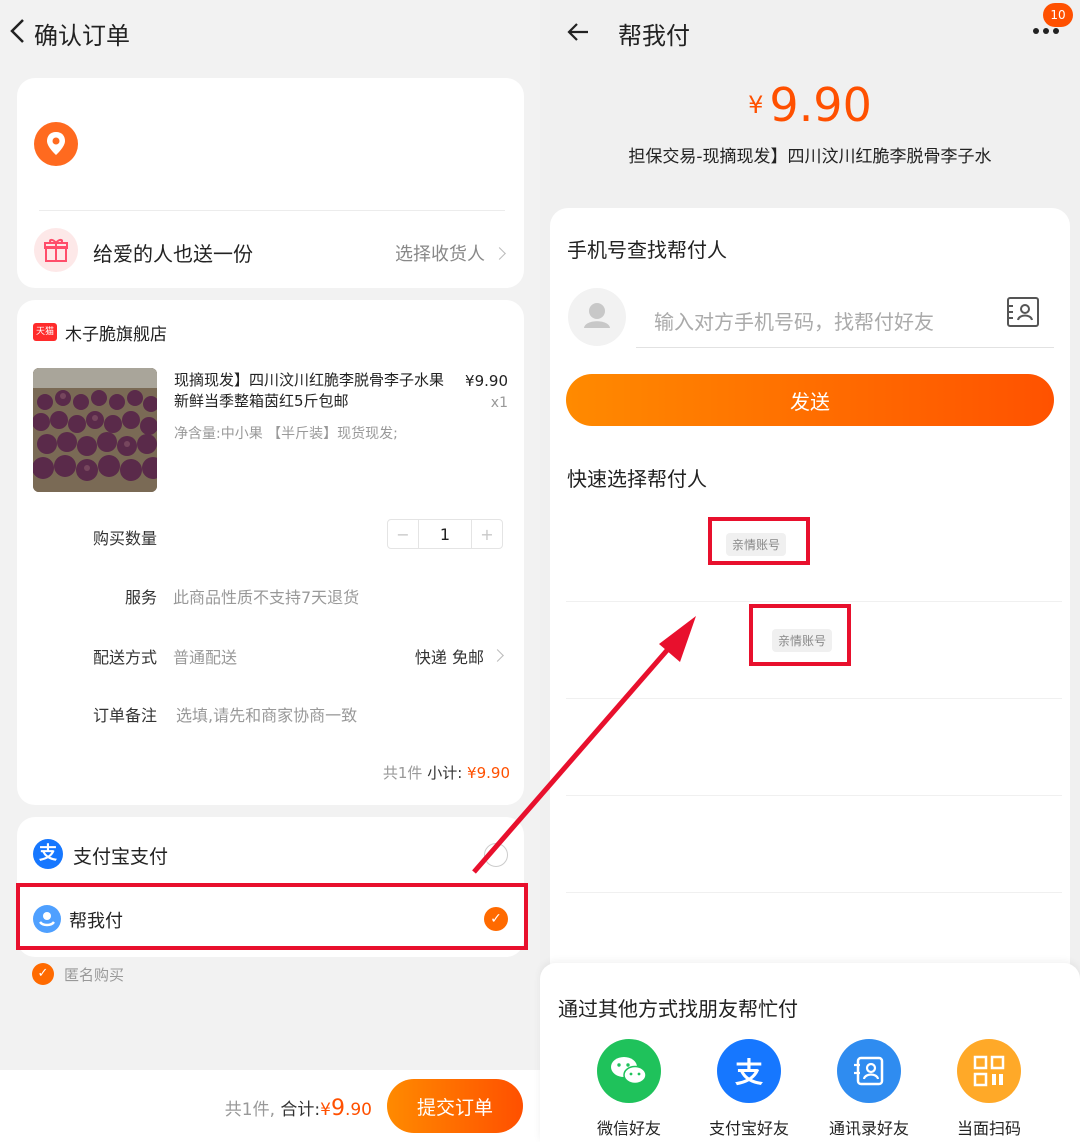  I want to click on share-scan-qrcode: 当面扫码, so click(989, 1089).